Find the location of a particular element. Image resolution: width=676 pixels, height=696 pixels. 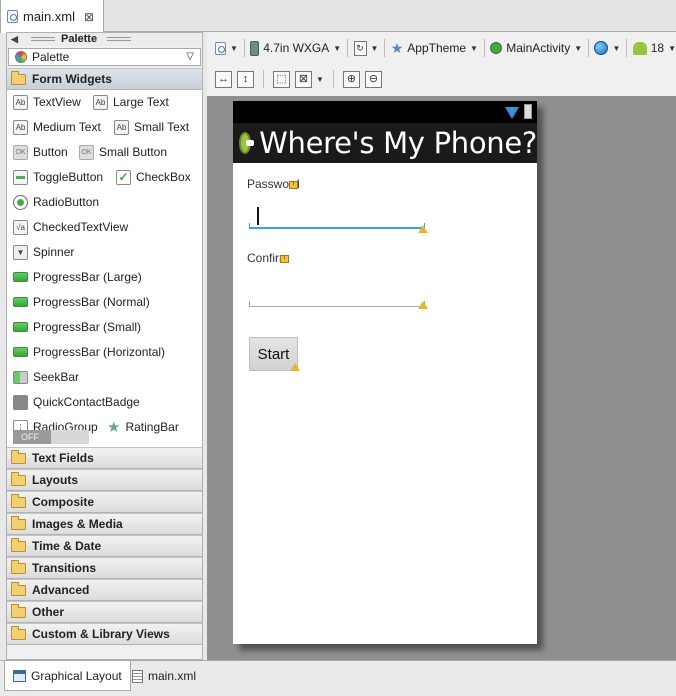

activity-dropdown: MainActivity ▼ is located at coordinates (536, 48).